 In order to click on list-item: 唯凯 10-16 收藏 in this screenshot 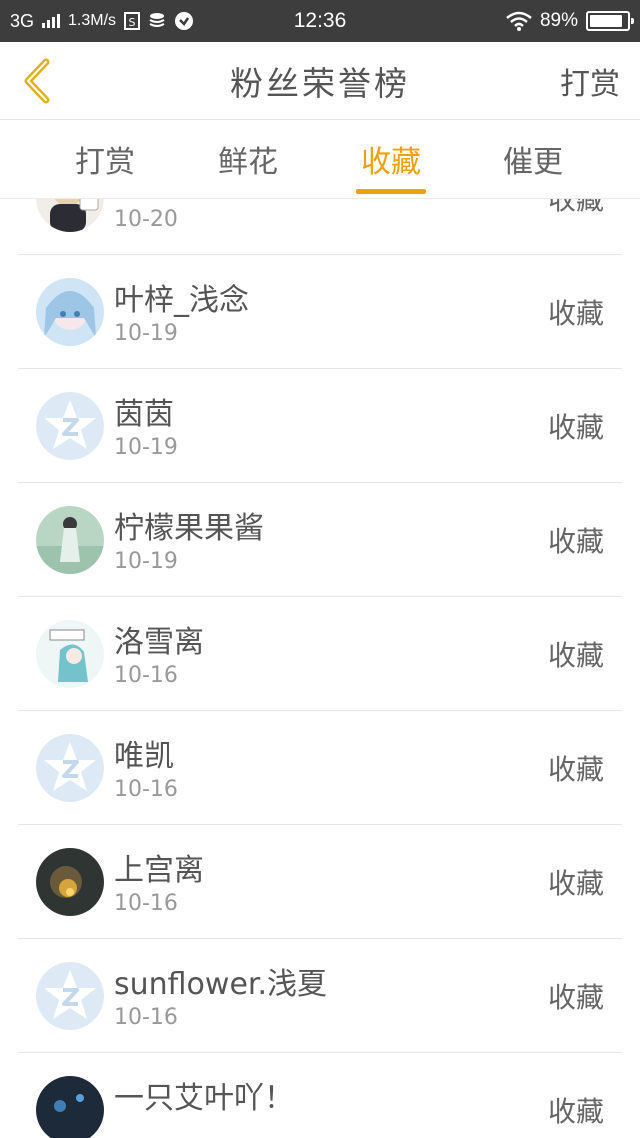, I will do `click(320, 768)`.